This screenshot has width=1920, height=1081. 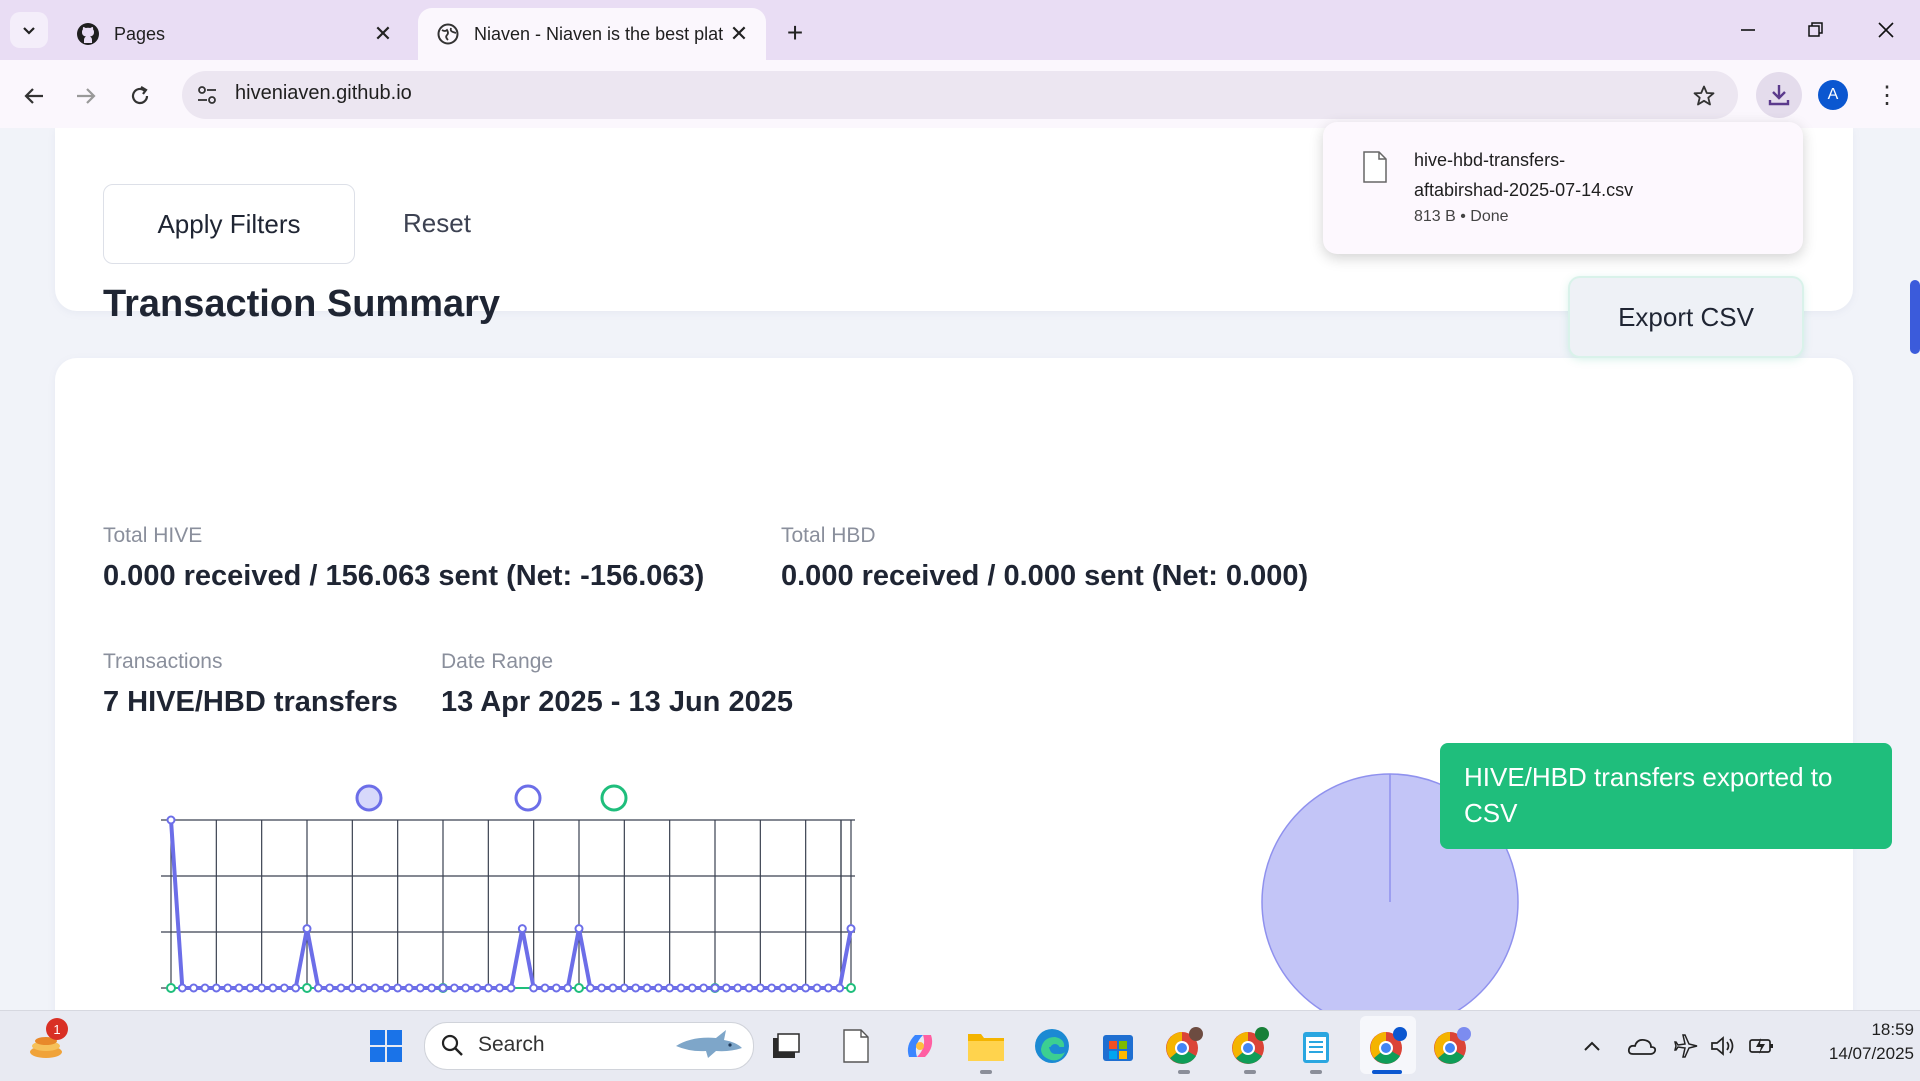 I want to click on file-icon, so click(x=1375, y=167).